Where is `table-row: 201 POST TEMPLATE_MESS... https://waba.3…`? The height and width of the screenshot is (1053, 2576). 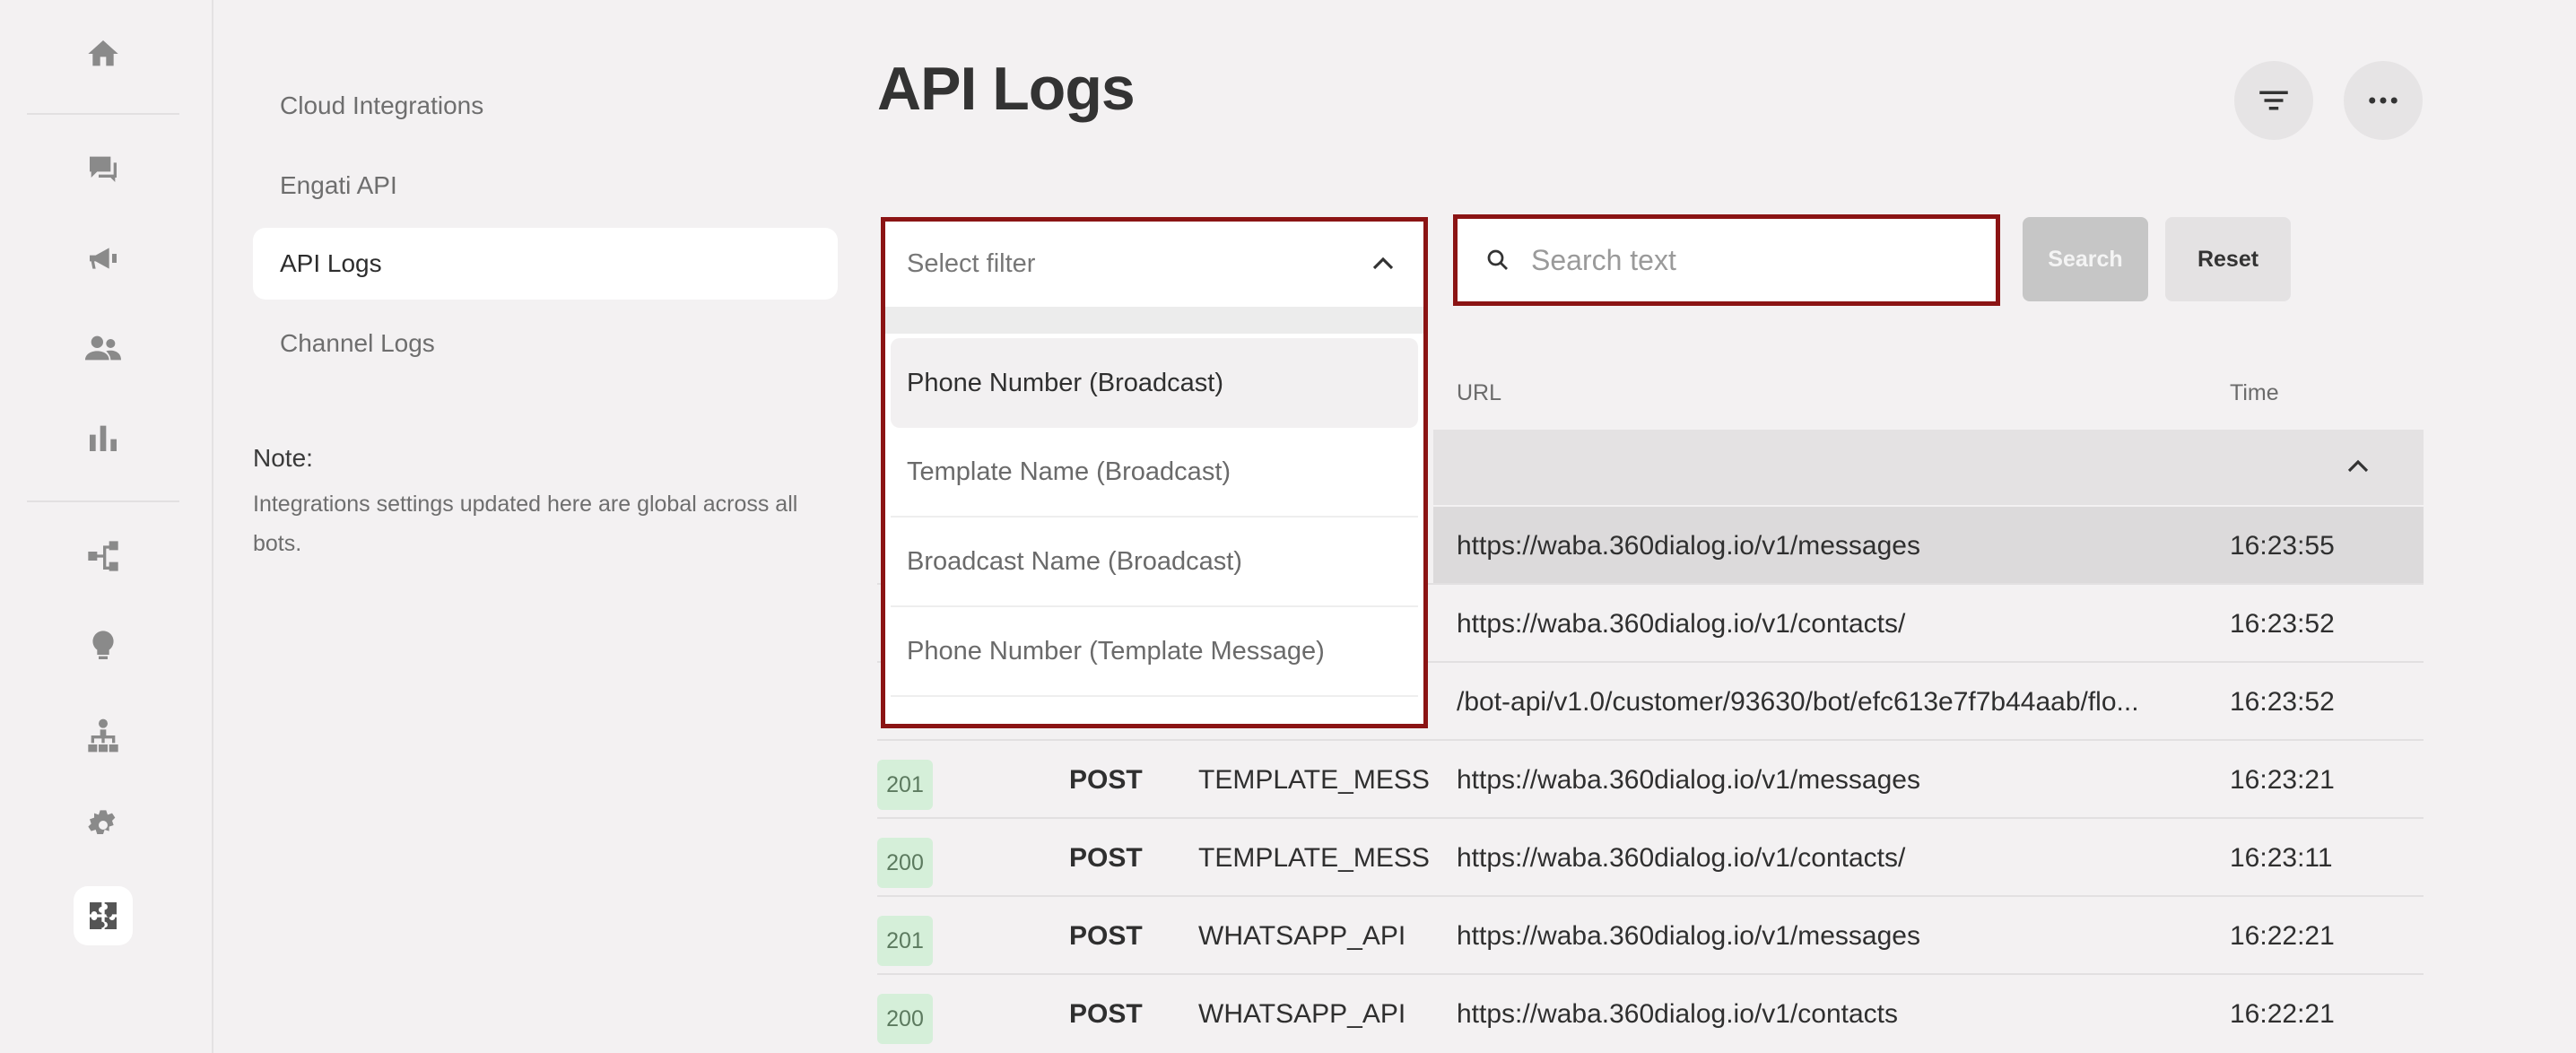 table-row: 201 POST TEMPLATE_MESS... https://waba.3… is located at coordinates (1650, 780).